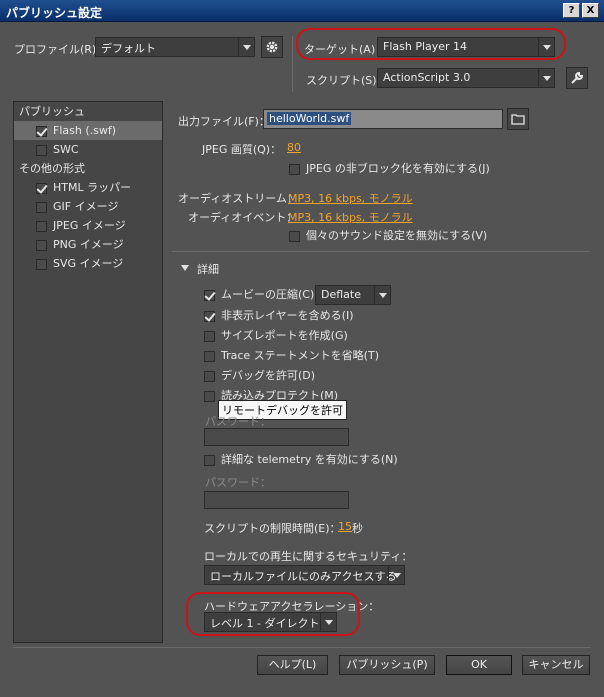  Describe the element at coordinates (128, 48) in the screenshot. I see `profile-value: デフォルト` at that location.